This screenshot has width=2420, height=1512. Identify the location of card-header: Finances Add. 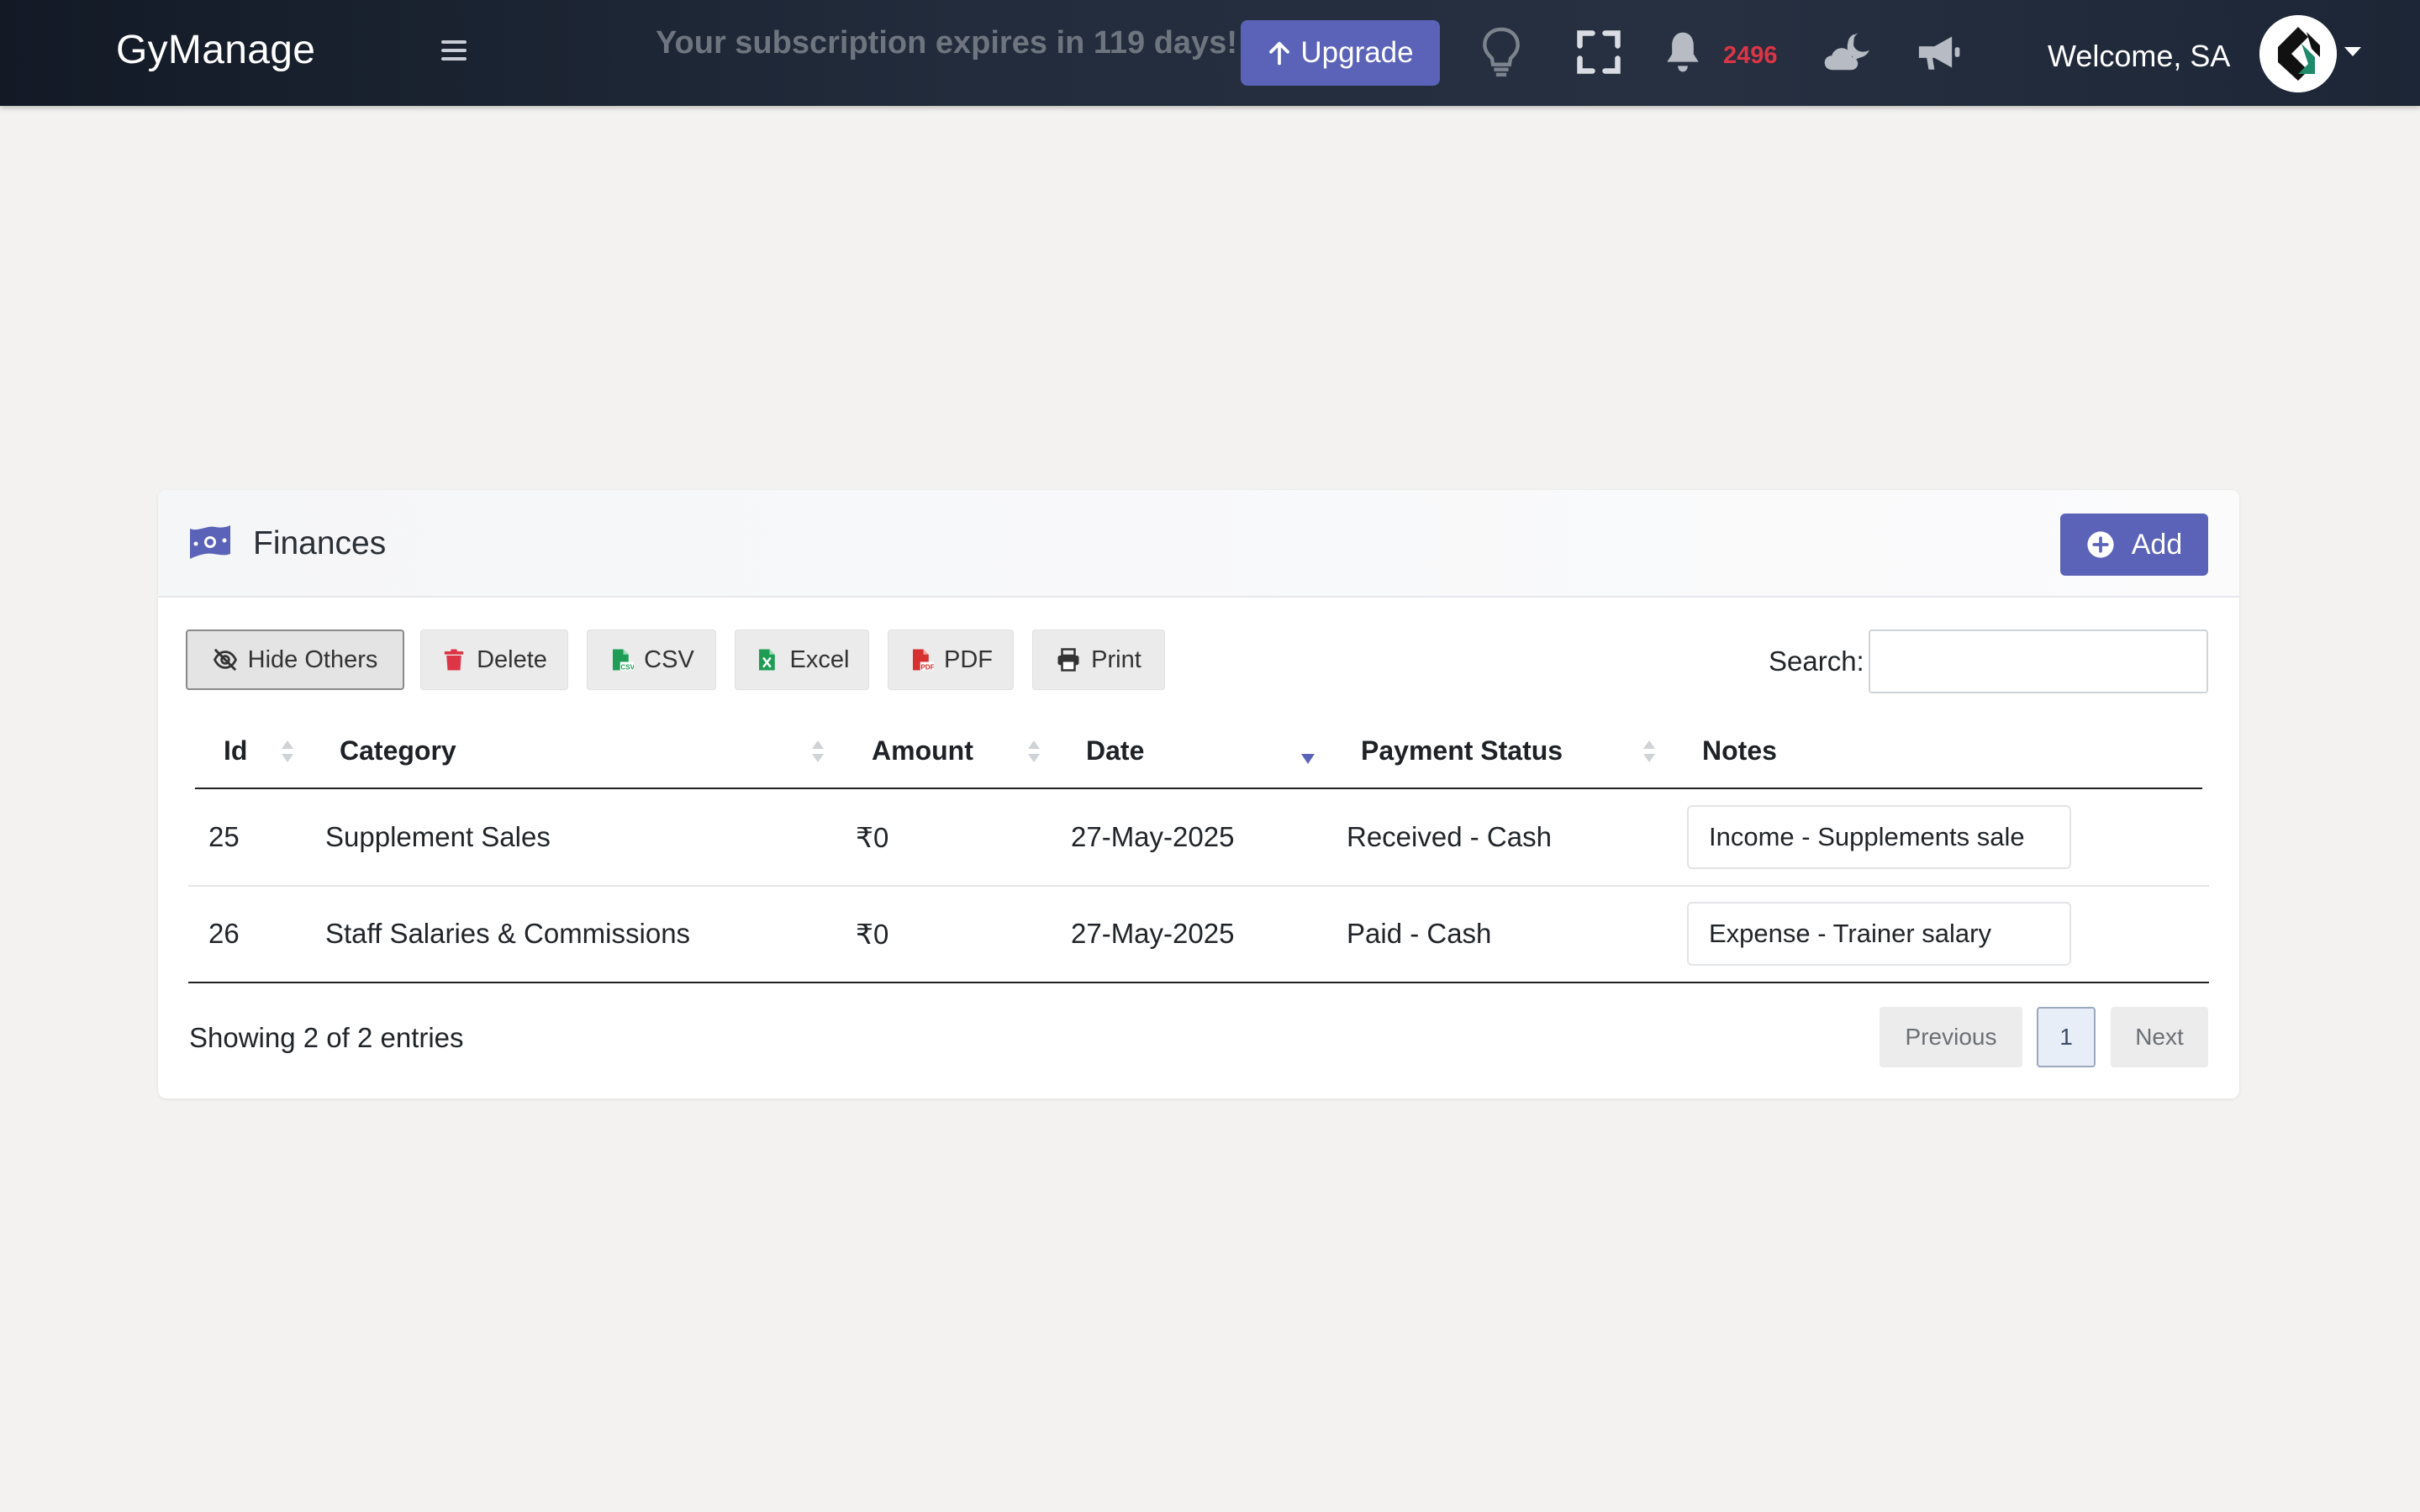
(1198, 544).